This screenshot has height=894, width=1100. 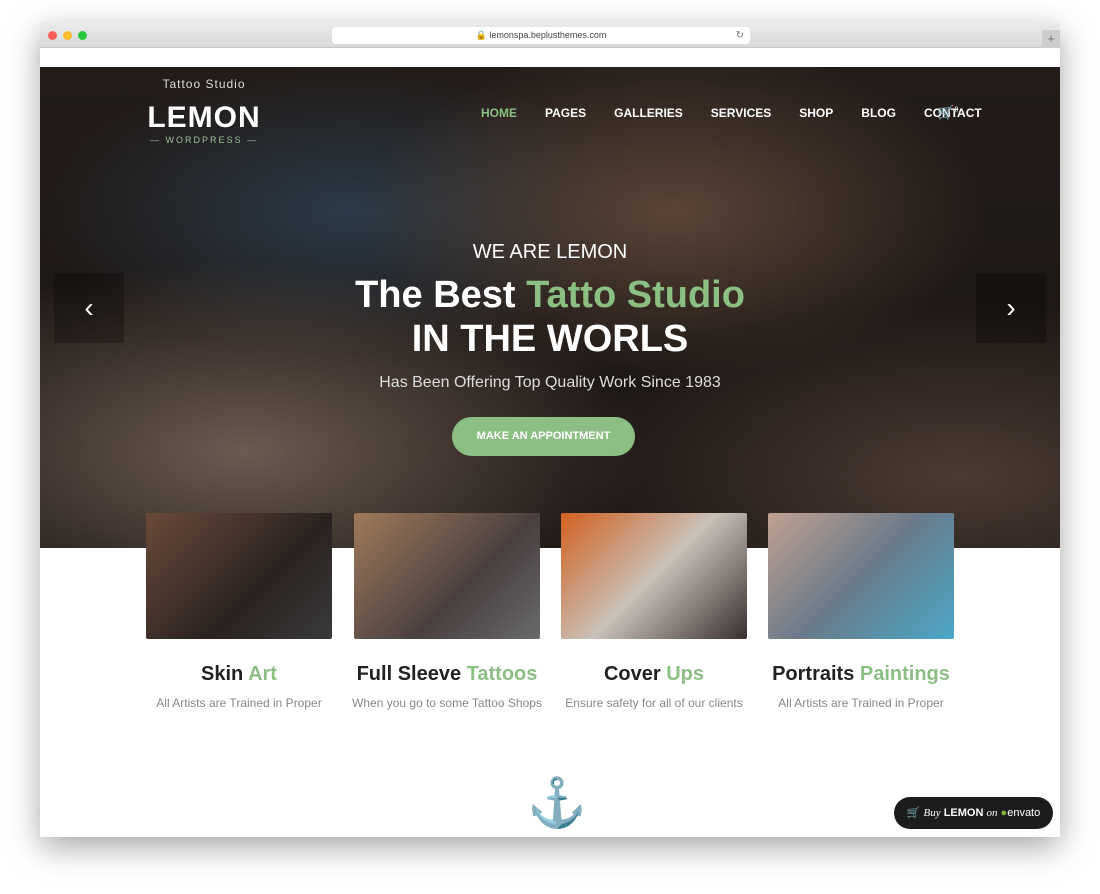 What do you see at coordinates (499, 113) in the screenshot?
I see `nav-home: HOME` at bounding box center [499, 113].